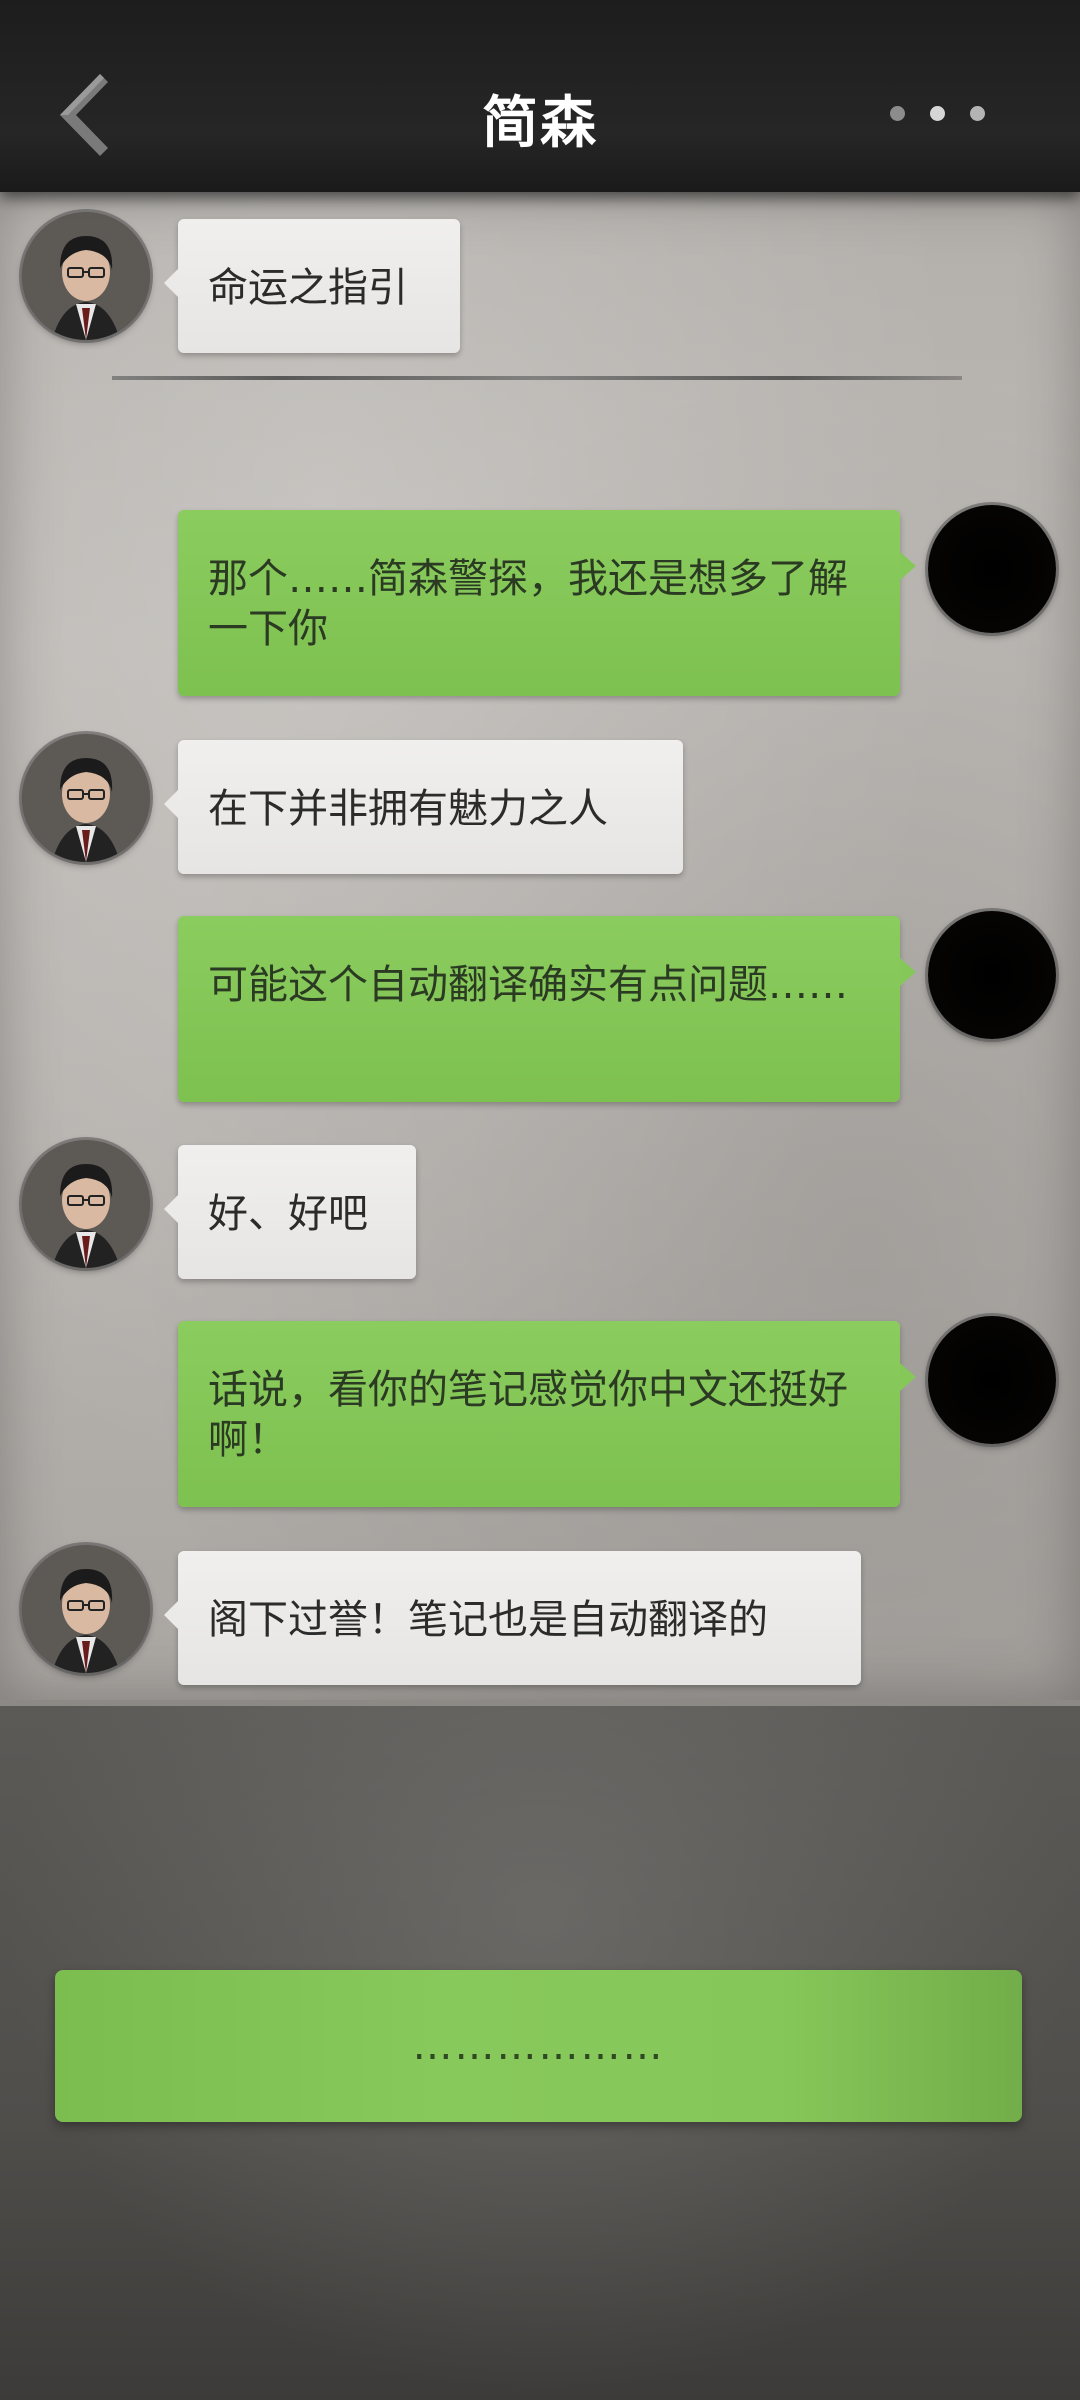 The width and height of the screenshot is (1080, 2400). I want to click on message-bubble-incoming: 阁下过誉！笔记也是自动翻译的, so click(512, 1618).